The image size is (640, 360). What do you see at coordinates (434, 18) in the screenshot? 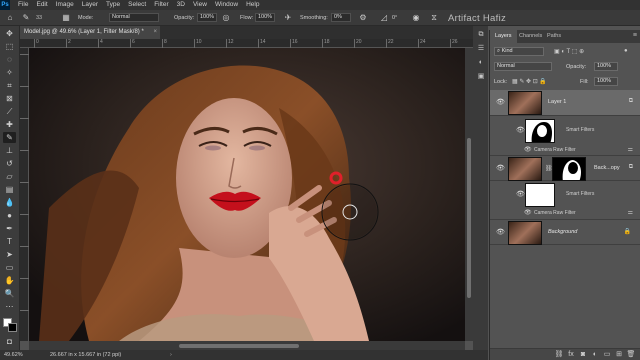
I see `symmetry-icon: ⧖` at bounding box center [434, 18].